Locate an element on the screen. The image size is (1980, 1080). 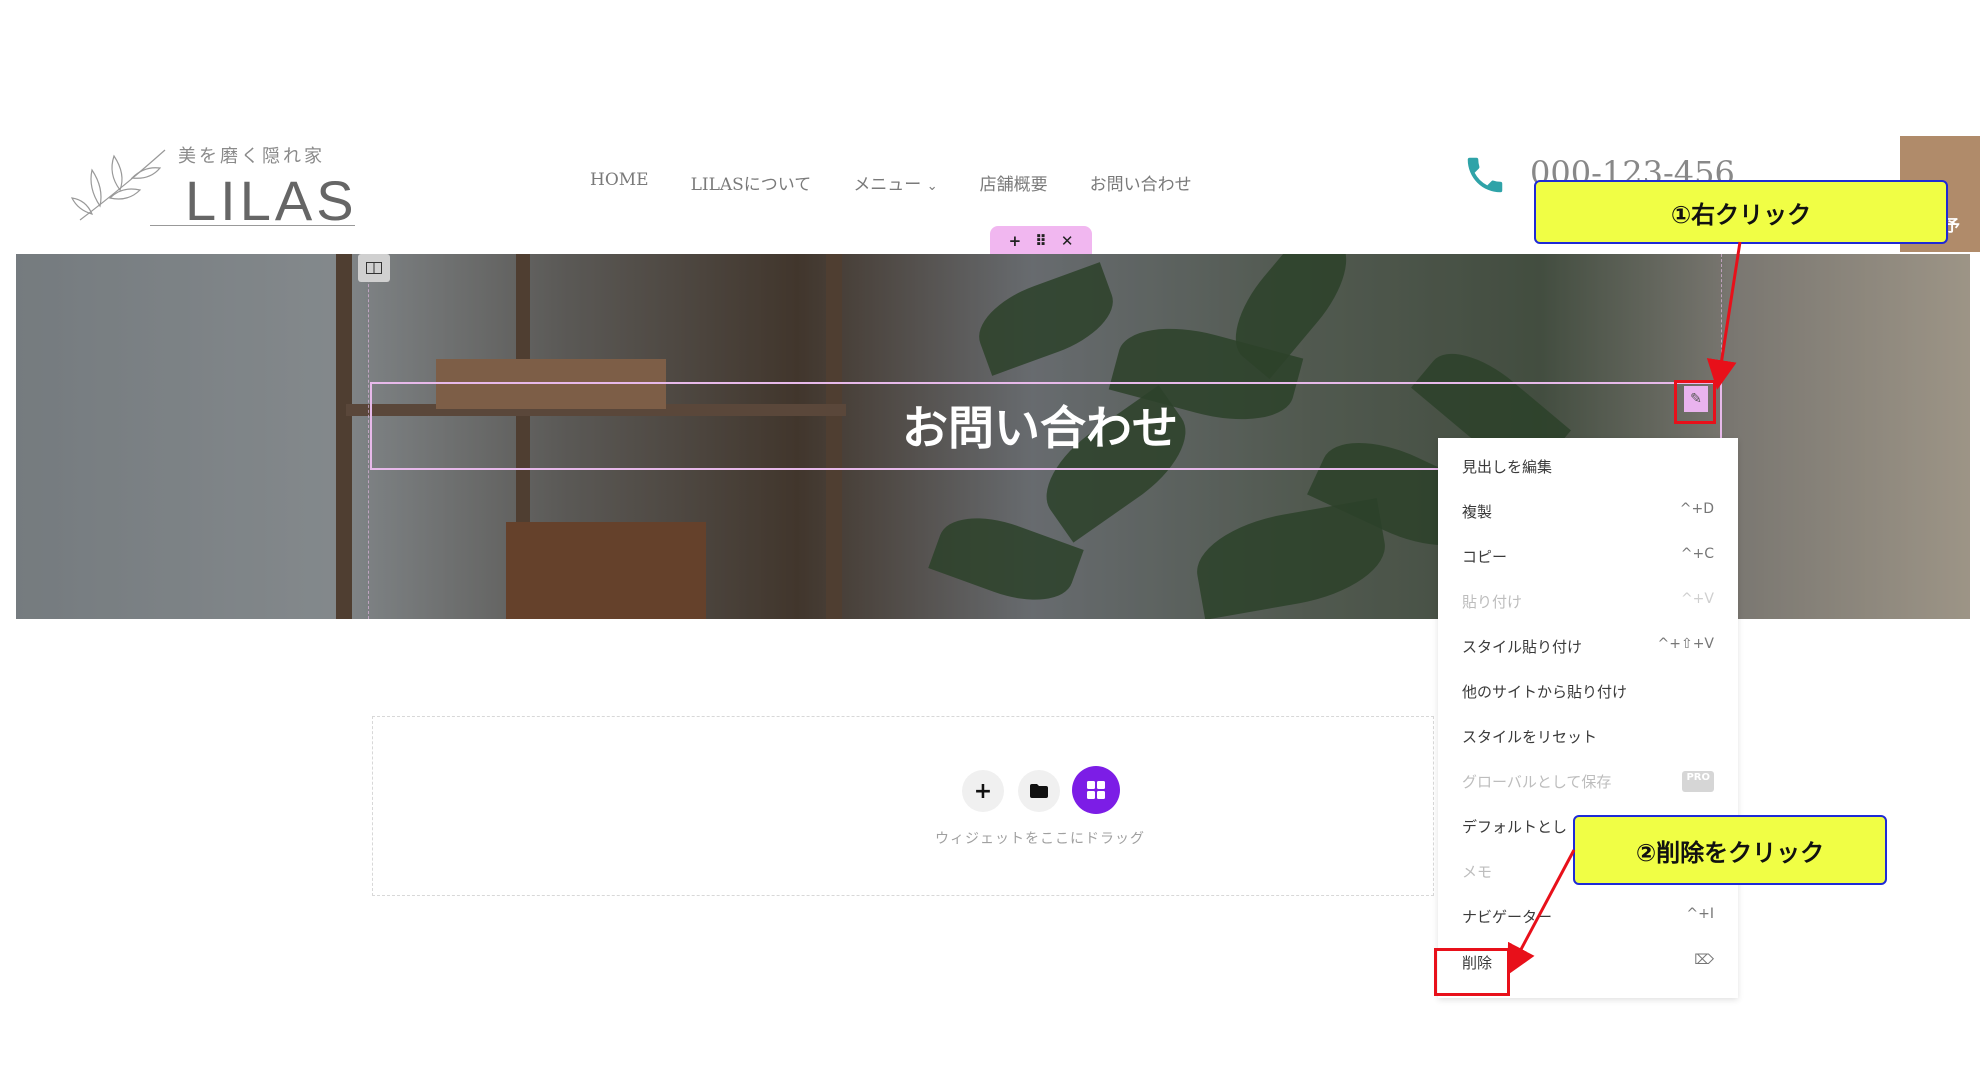
arrow-step1 is located at coordinates (1724, 315).